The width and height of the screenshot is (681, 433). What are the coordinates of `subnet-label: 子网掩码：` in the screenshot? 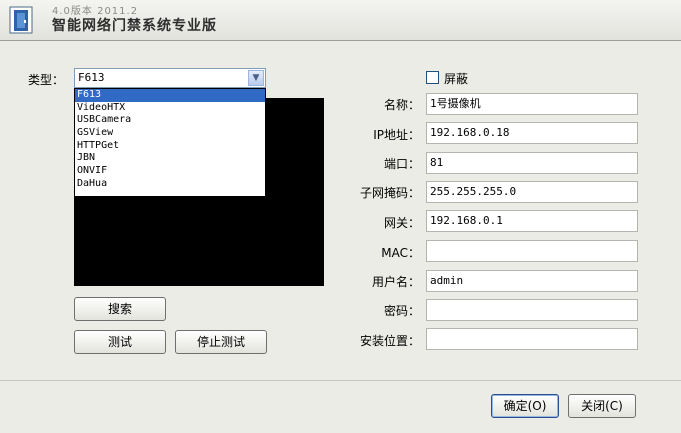 It's located at (389, 193).